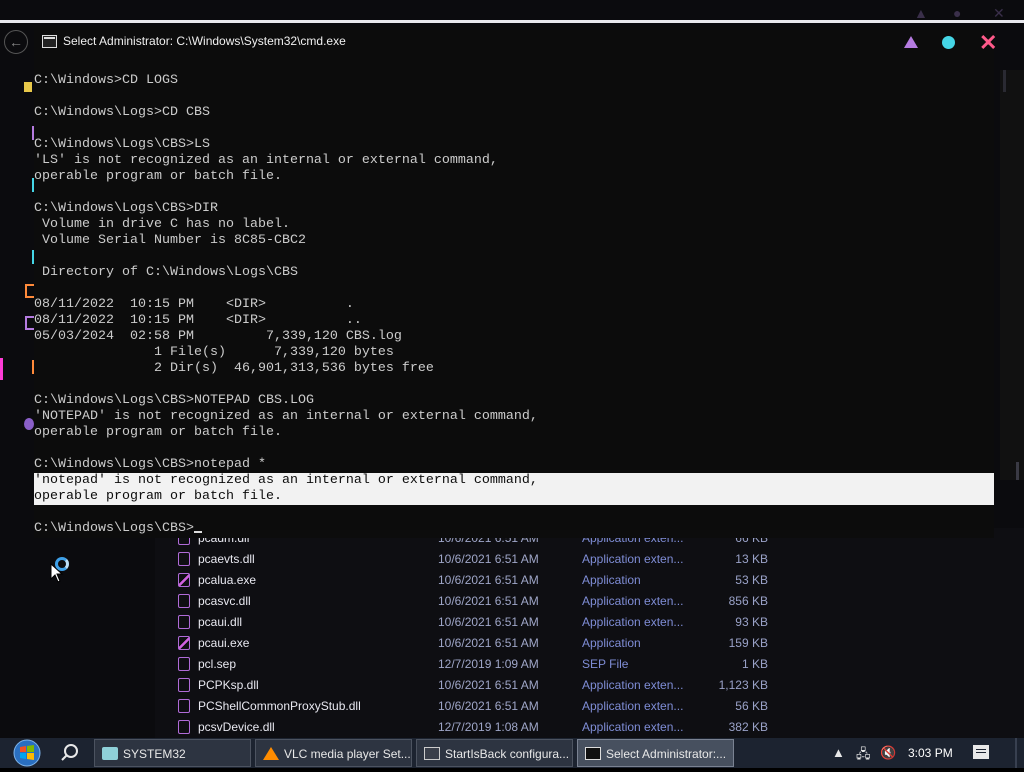  What do you see at coordinates (751, 580) in the screenshot?
I see `file-size: 53 KB` at bounding box center [751, 580].